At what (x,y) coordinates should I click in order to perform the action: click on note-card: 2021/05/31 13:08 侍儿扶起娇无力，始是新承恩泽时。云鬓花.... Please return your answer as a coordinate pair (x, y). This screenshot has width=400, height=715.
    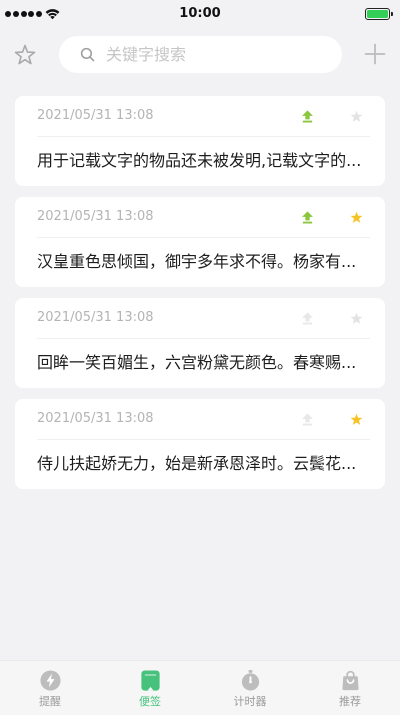
    Looking at the image, I should click on (200, 444).